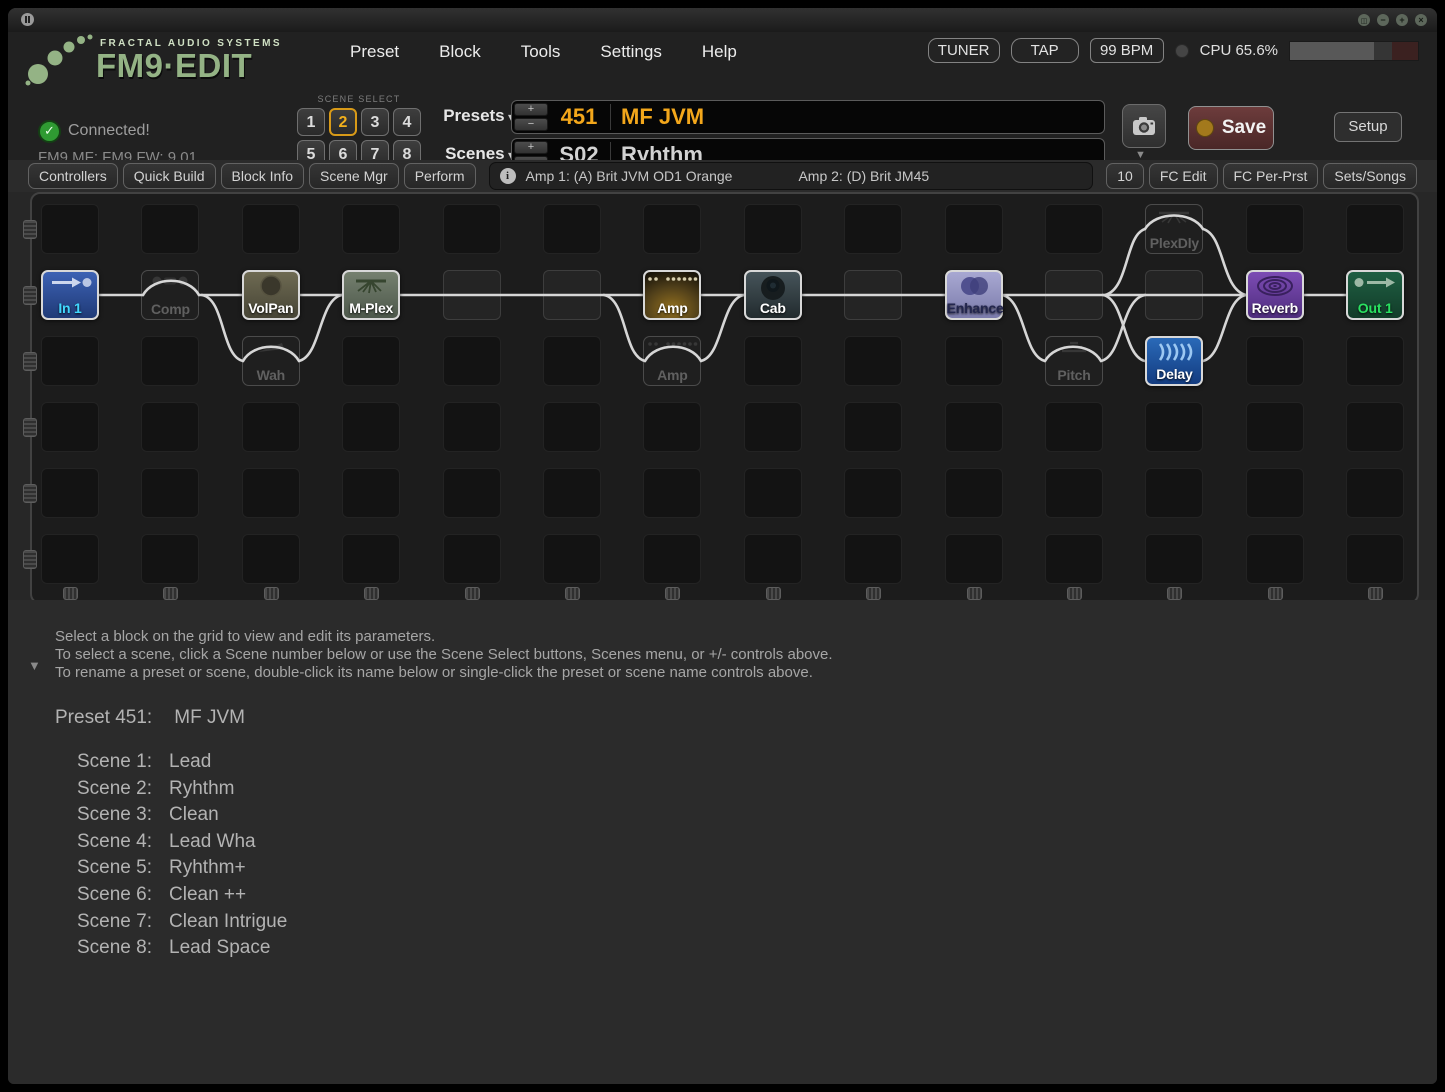 This screenshot has height=1092, width=1445. I want to click on row-handle, so click(30, 559).